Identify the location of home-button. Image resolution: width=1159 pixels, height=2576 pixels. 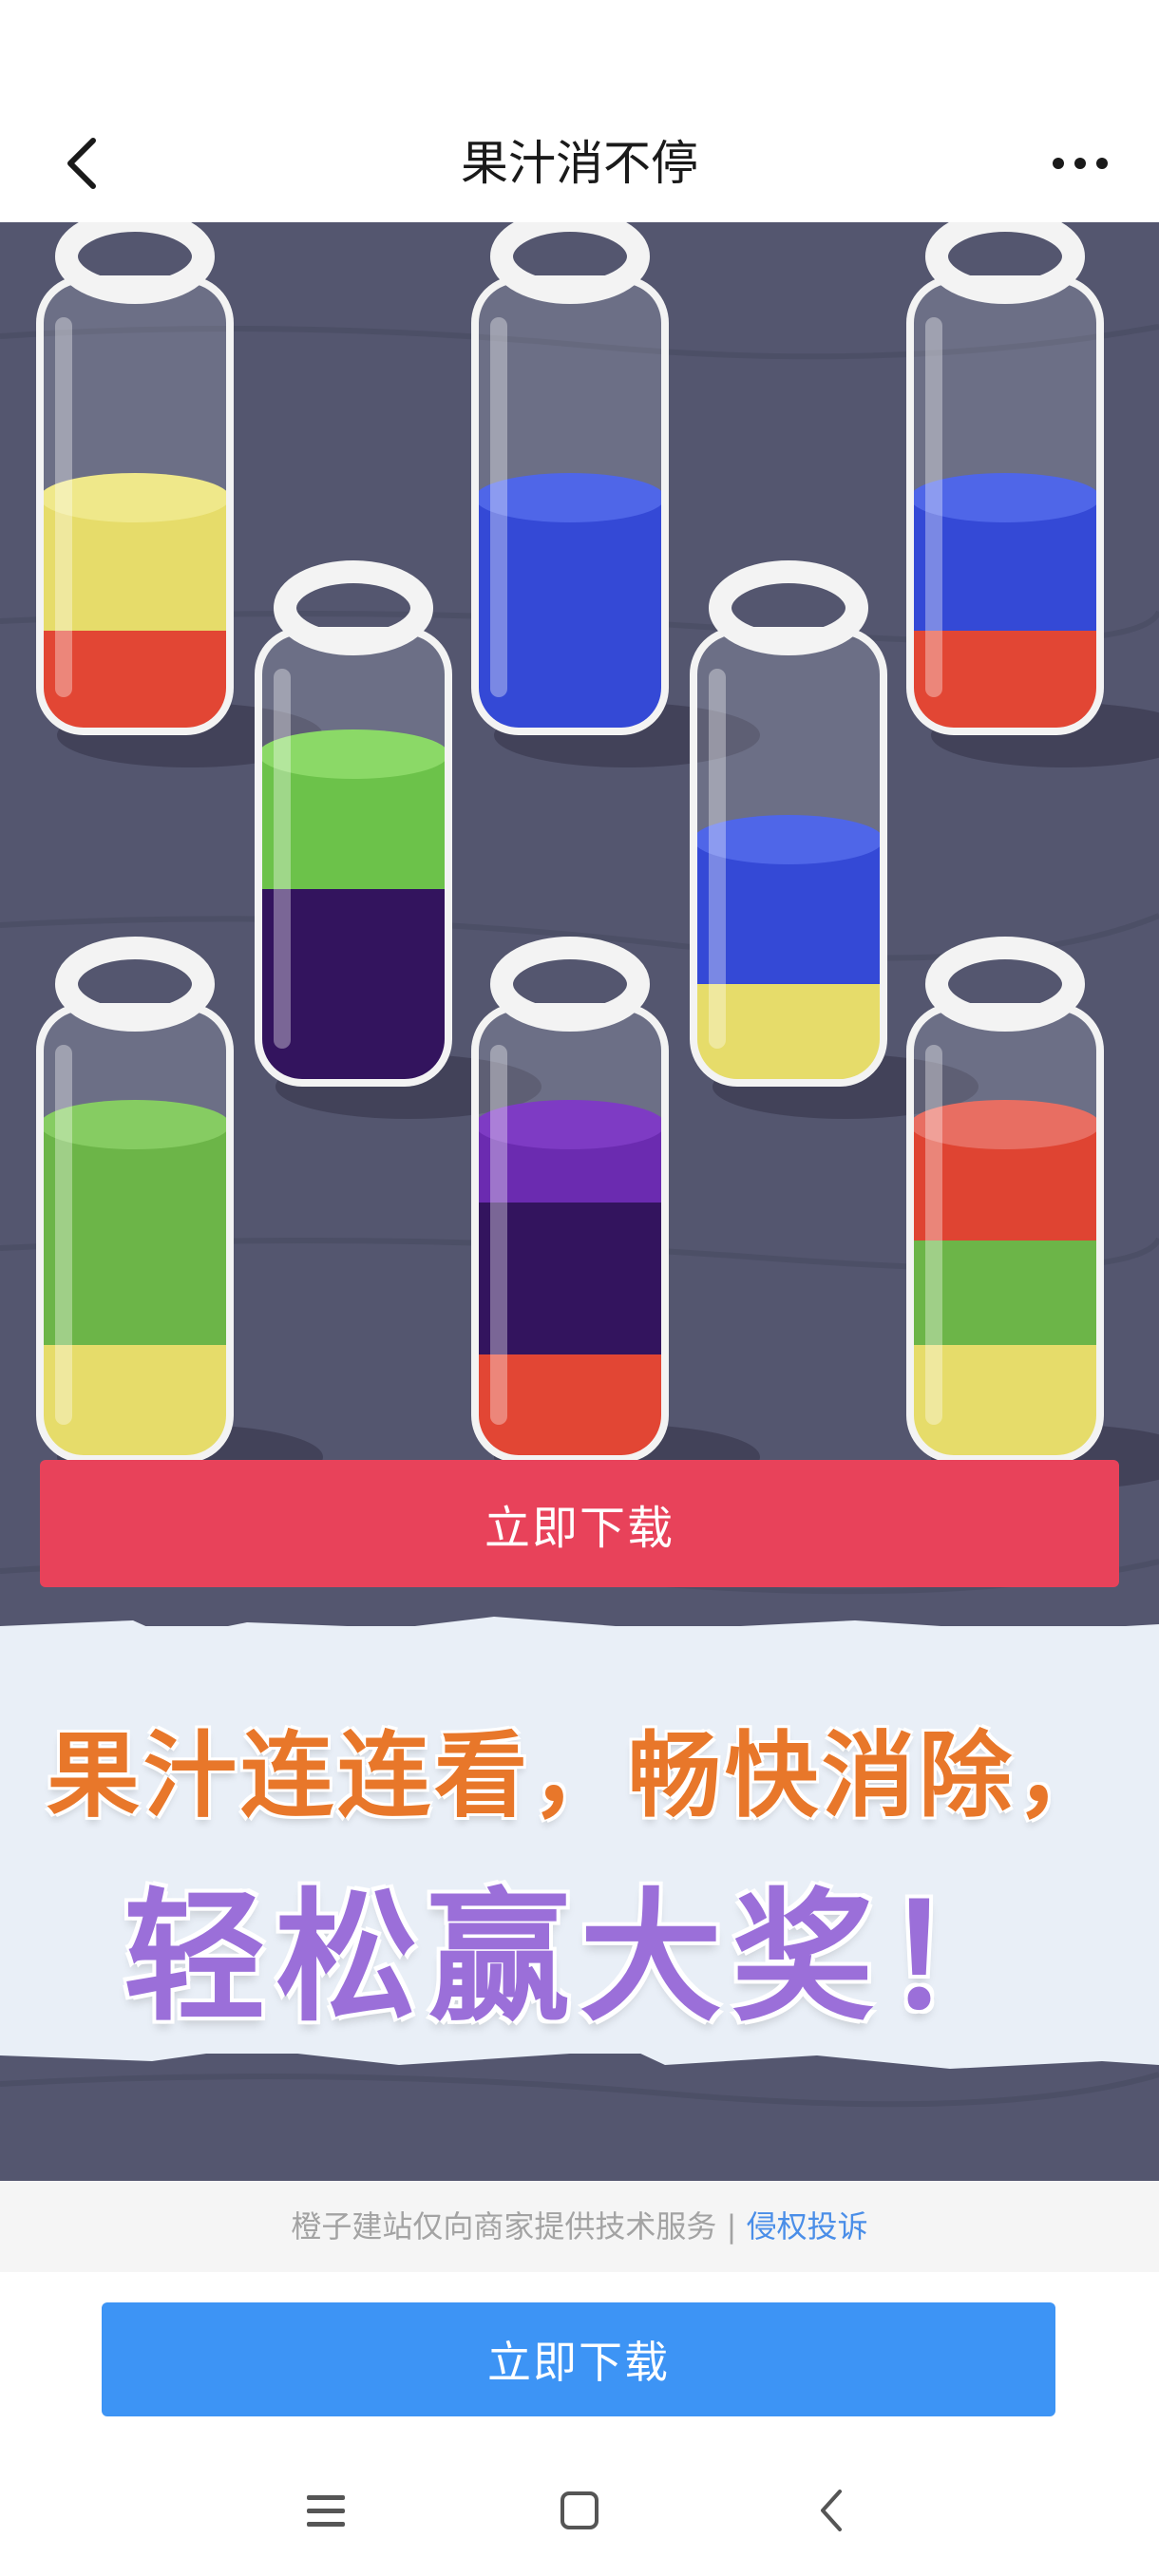
(579, 2510).